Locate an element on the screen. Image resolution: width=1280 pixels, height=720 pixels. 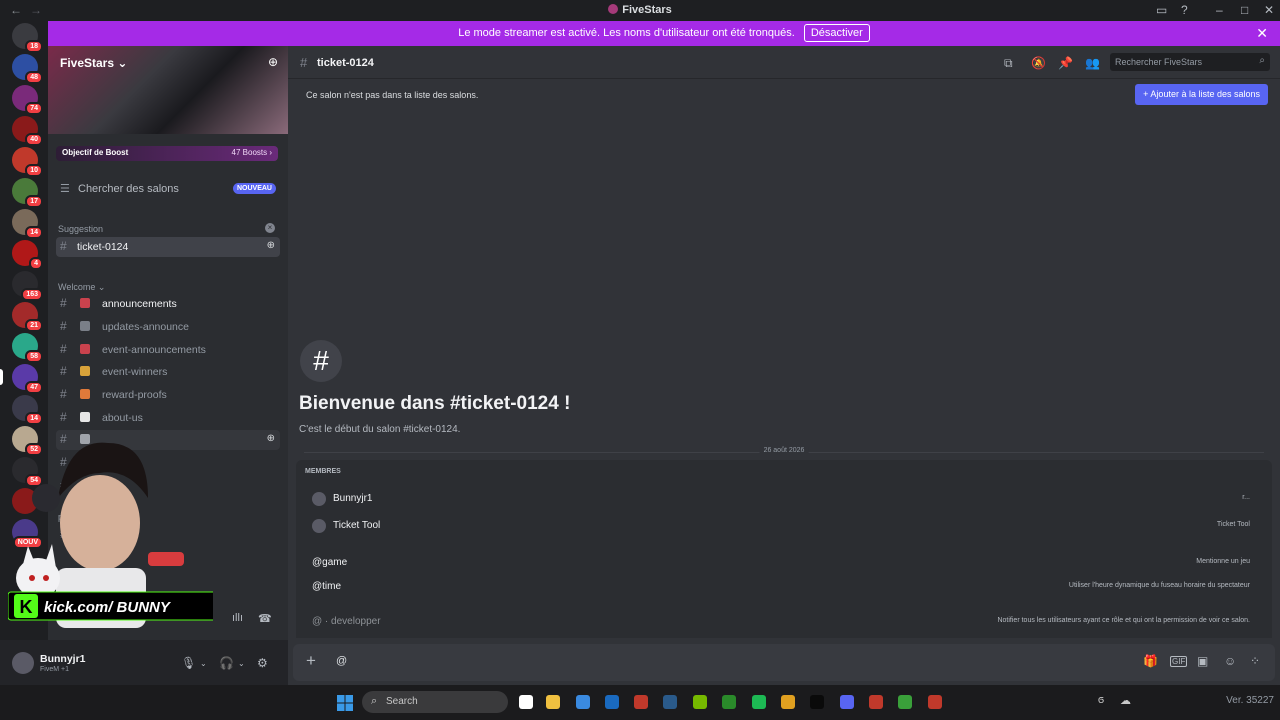
taskbar-search: ⌕ Search is located at coordinates (435, 702).